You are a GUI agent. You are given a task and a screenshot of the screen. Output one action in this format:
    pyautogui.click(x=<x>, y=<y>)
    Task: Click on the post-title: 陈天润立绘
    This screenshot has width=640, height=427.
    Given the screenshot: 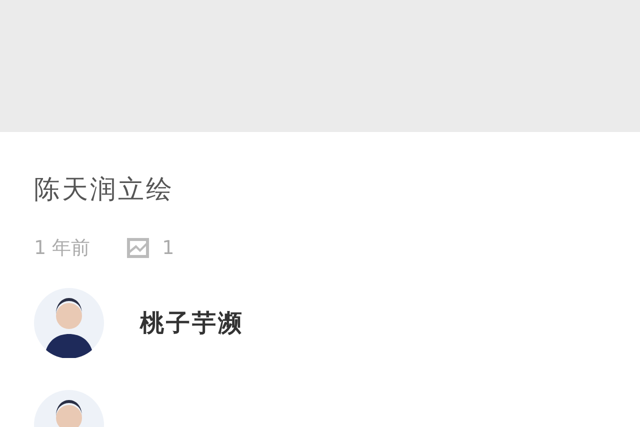 What is the action you would take?
    pyautogui.click(x=104, y=190)
    